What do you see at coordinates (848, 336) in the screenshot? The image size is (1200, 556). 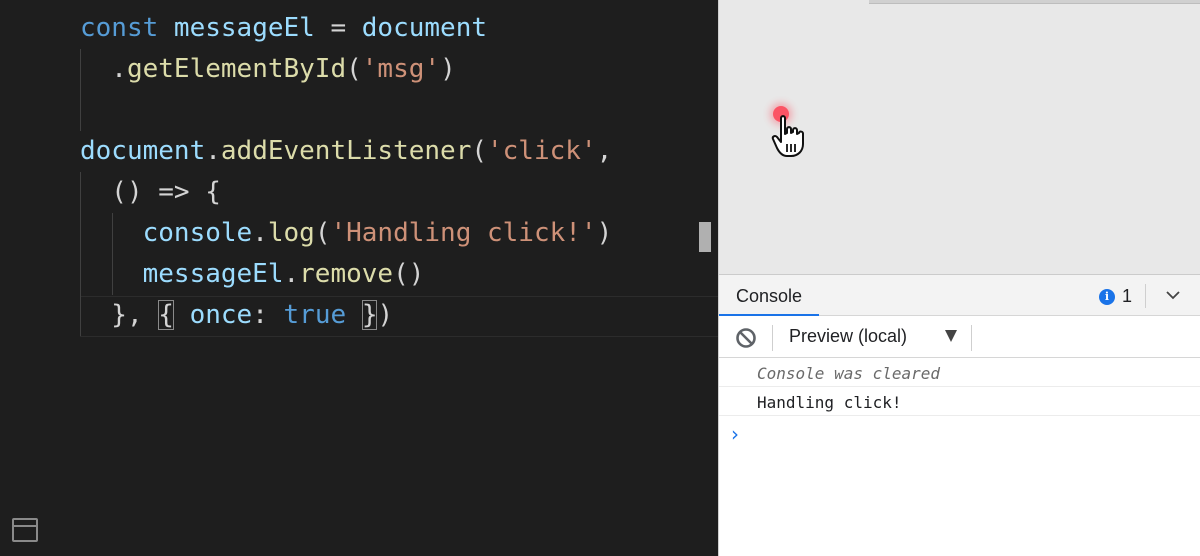 I see `context-selector: Preview (local)` at bounding box center [848, 336].